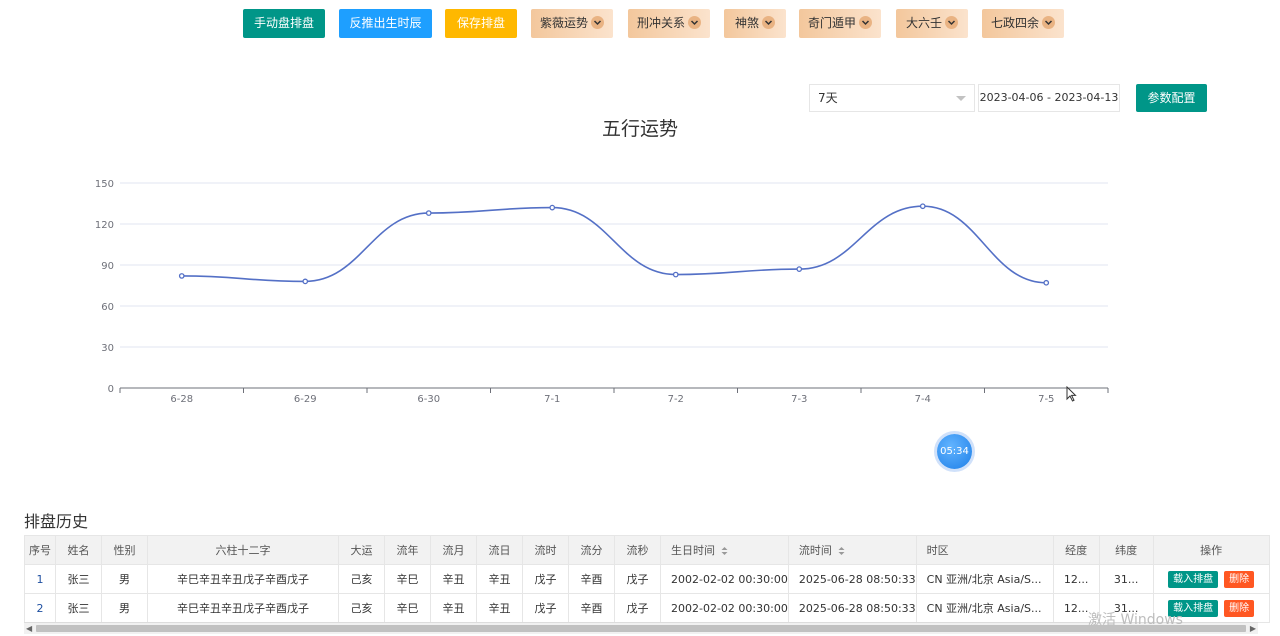 The width and height of the screenshot is (1280, 636). Describe the element at coordinates (1135, 620) in the screenshot. I see `windows-watermark: 激活 Windows` at that location.